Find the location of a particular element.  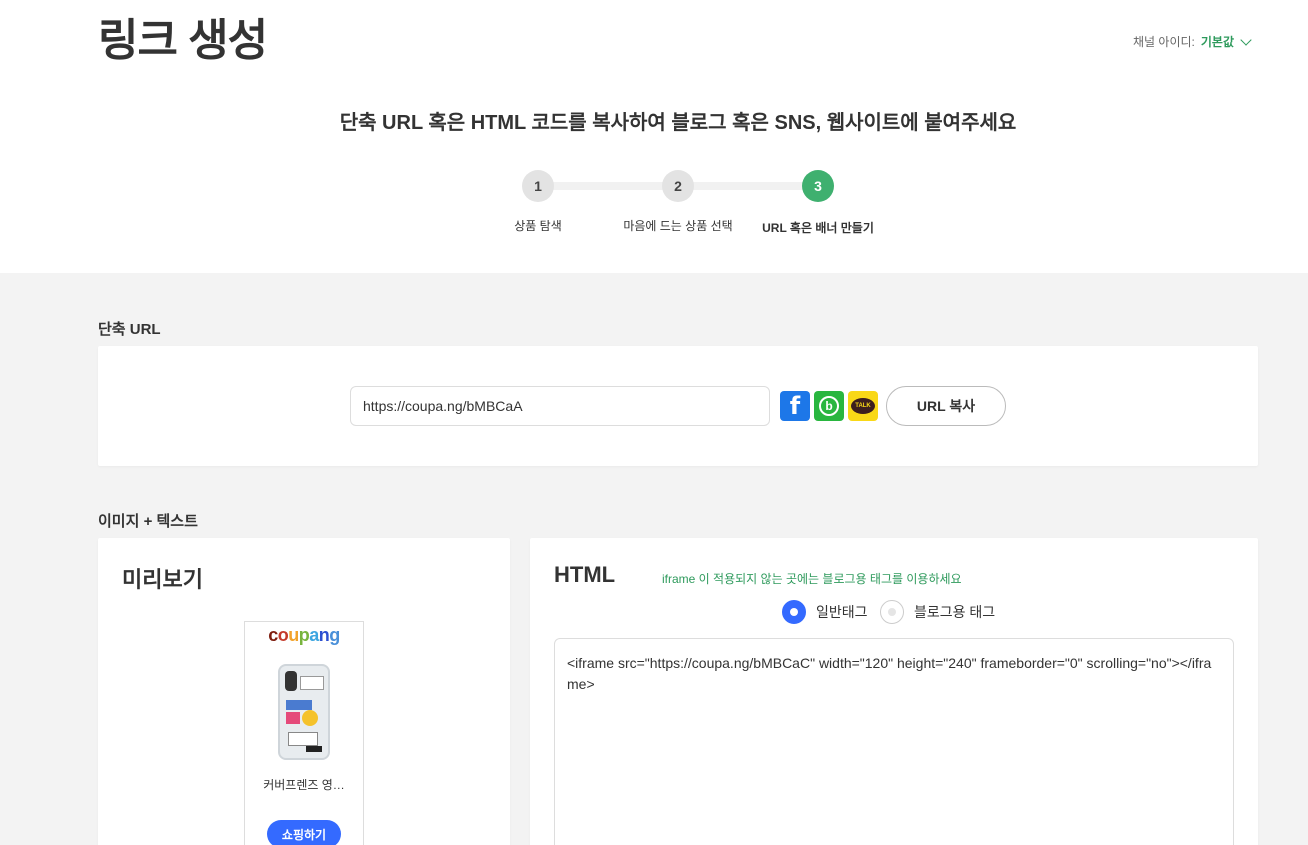

step-2: 2 마음에 드는 상품 선택 is located at coordinates (678, 202).